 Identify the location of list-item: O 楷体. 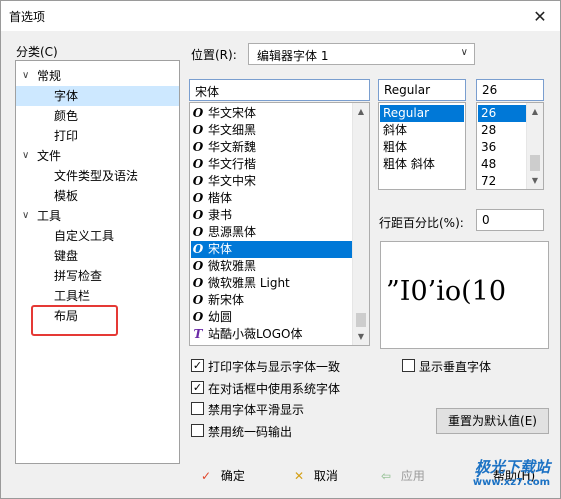
(272, 198).